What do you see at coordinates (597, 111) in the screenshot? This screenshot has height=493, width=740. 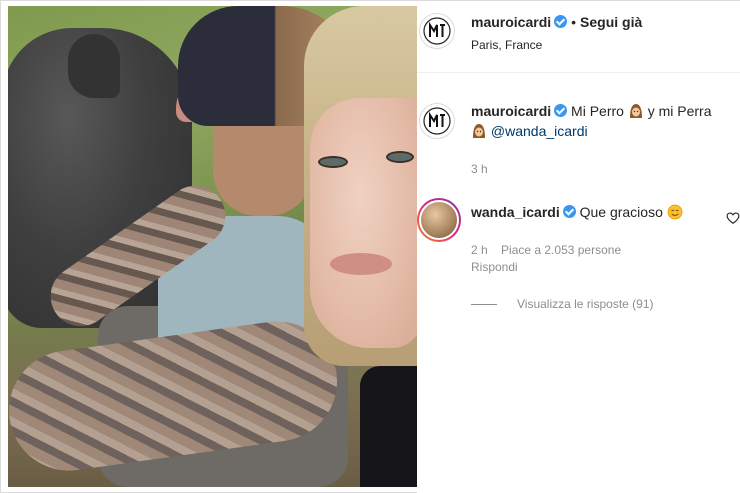 I see `caption-text-part1: Mi Perro` at bounding box center [597, 111].